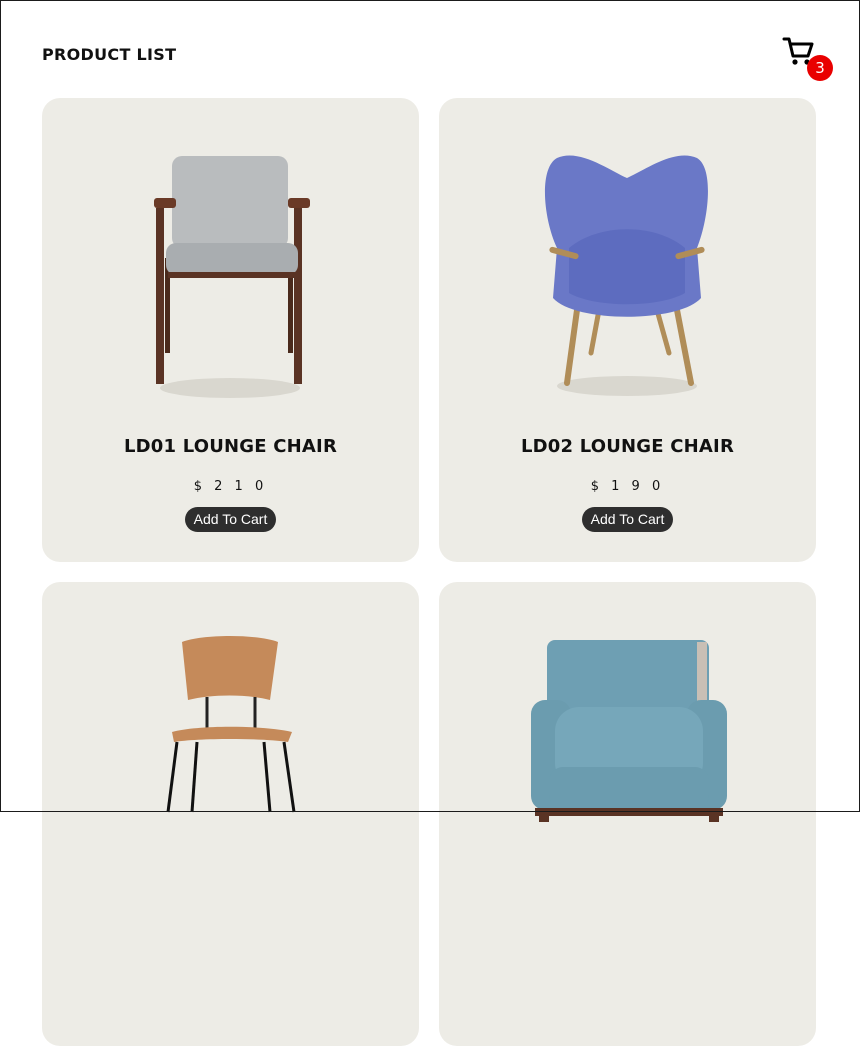 This screenshot has height=1046, width=860. Describe the element at coordinates (437, 57) in the screenshot. I see `page-header: PRODUCT LIST 3` at that location.